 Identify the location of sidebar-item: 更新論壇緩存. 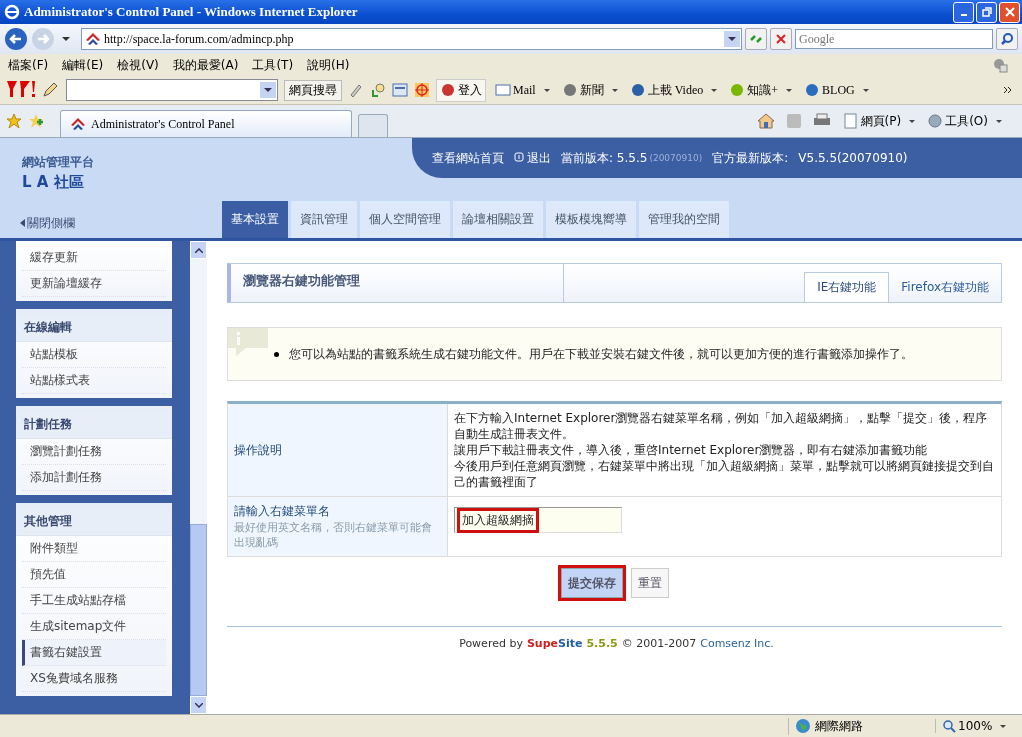
(94, 284).